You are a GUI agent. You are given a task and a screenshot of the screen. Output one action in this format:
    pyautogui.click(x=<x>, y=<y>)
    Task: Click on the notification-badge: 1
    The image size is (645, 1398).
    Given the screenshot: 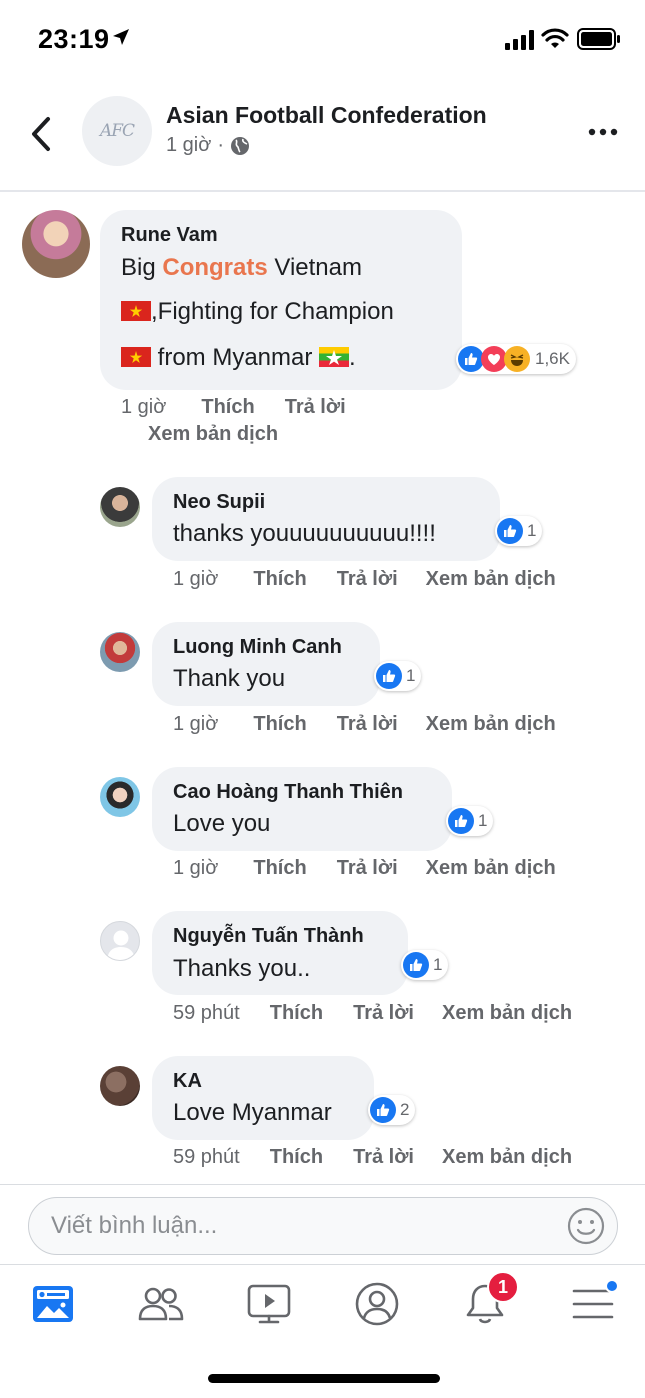 What is the action you would take?
    pyautogui.click(x=503, y=1287)
    